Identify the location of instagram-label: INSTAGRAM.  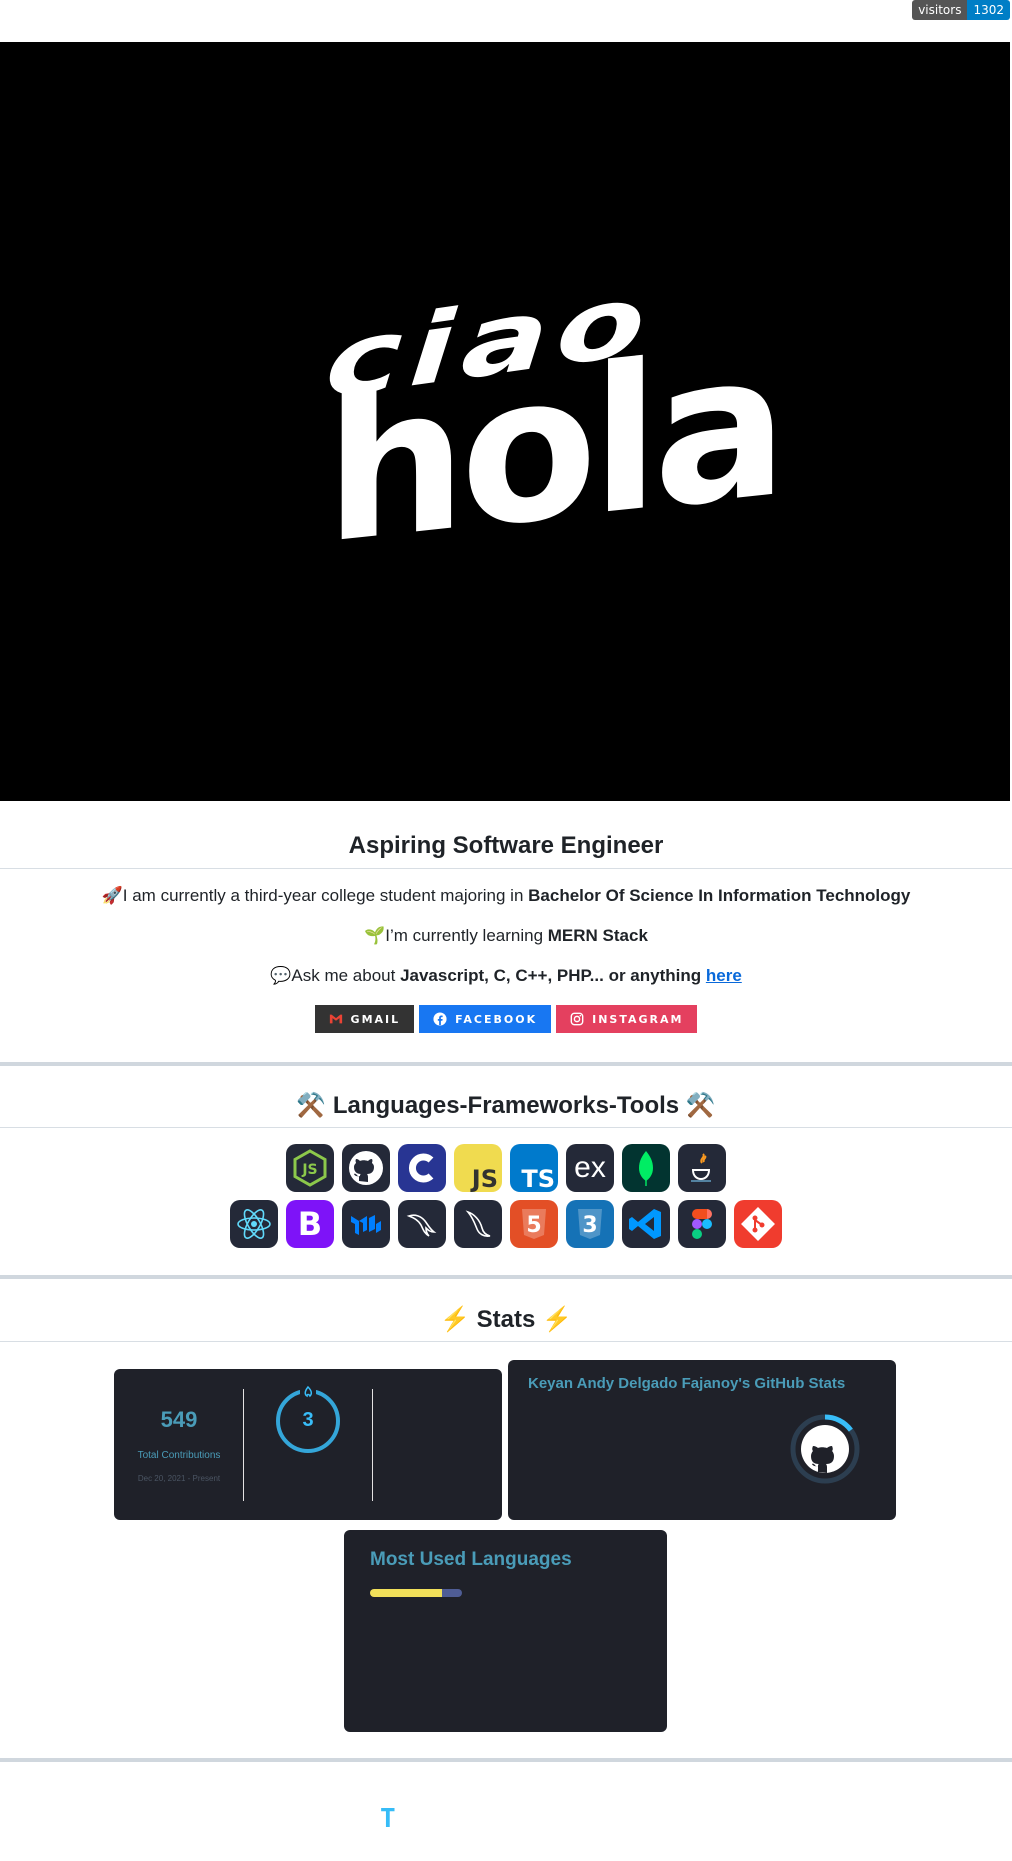
(638, 1019).